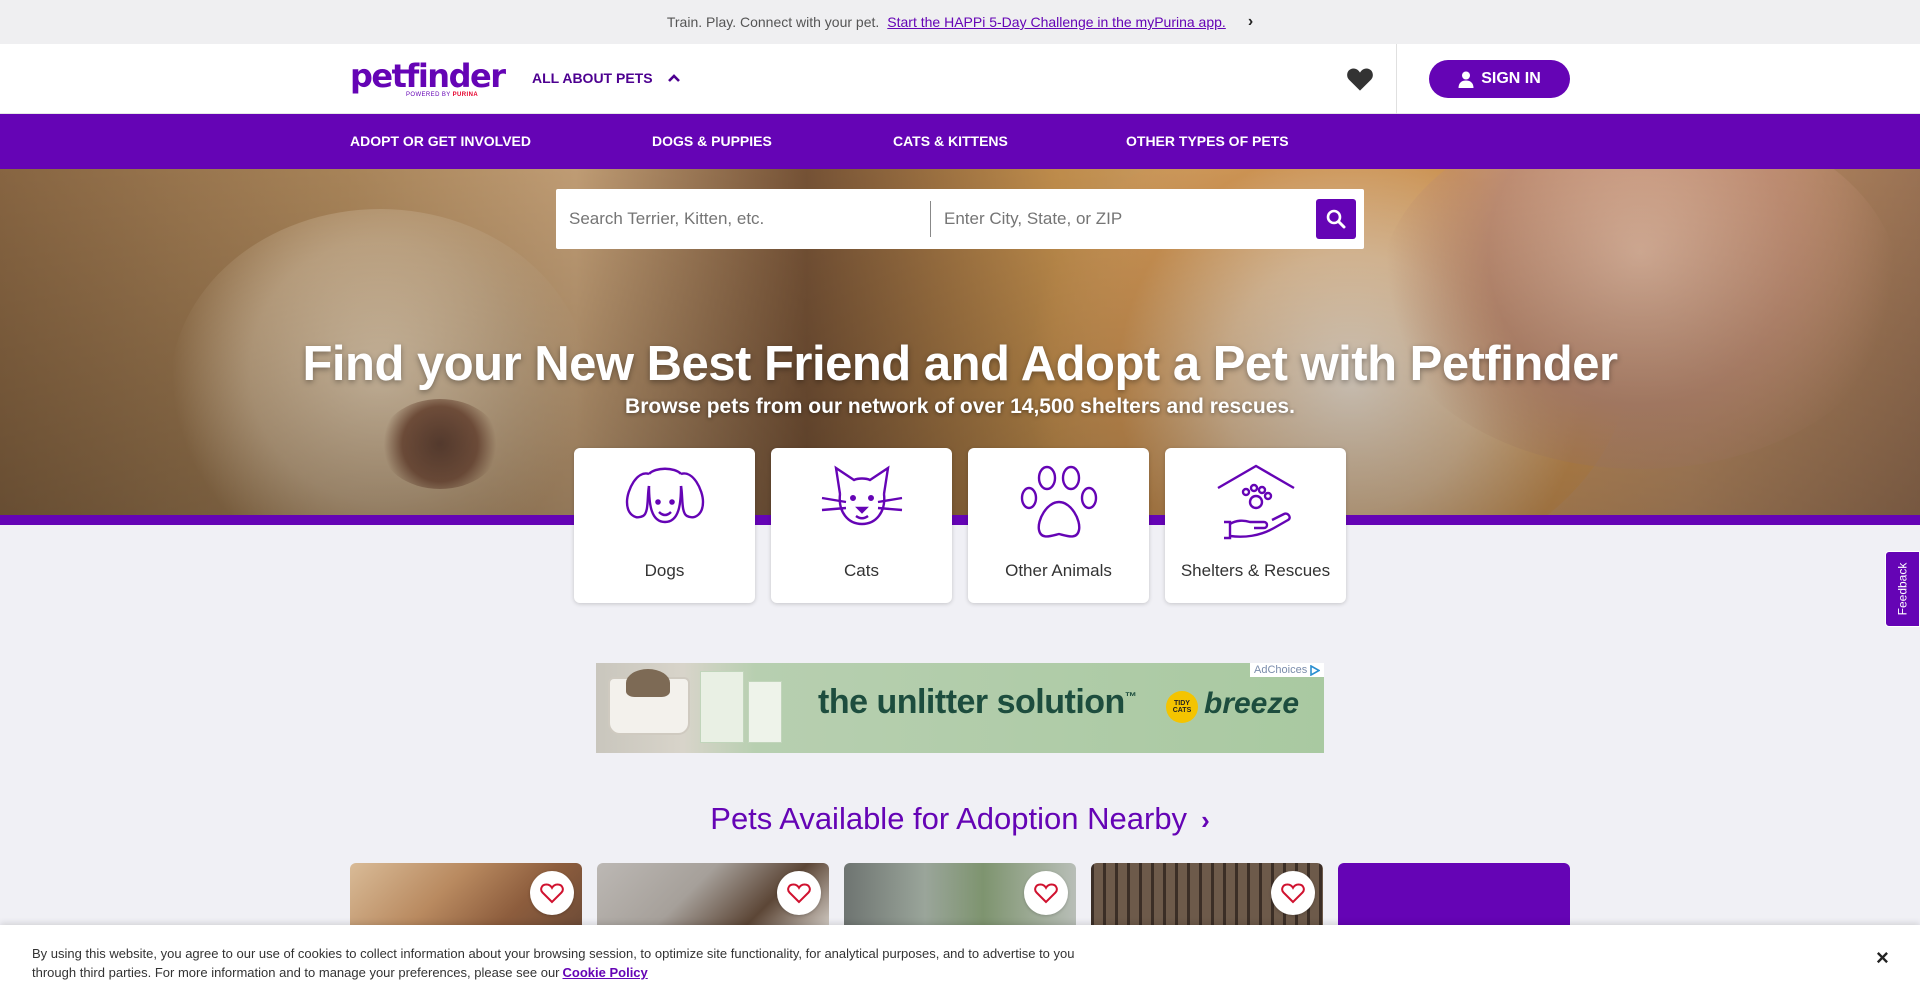 The image size is (1920, 993). What do you see at coordinates (605, 972) in the screenshot?
I see `cookie-policy-link: Cookie Policy` at bounding box center [605, 972].